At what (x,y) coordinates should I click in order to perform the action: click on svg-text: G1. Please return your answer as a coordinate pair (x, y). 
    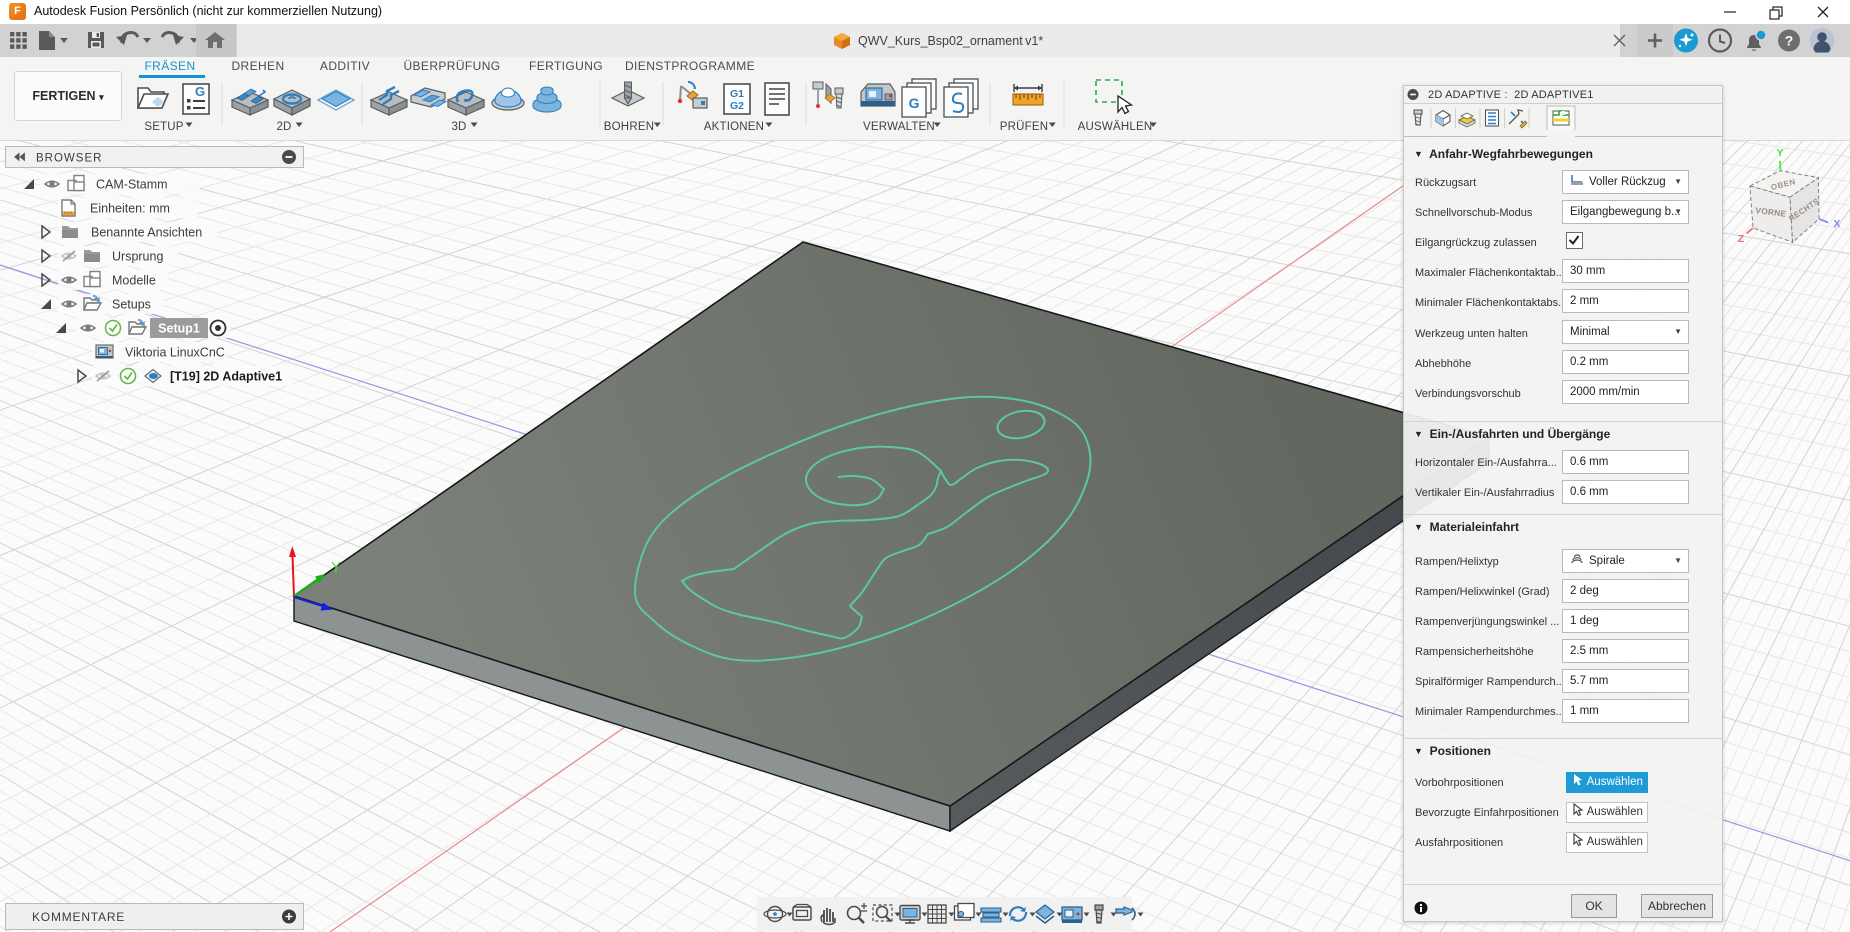
    Looking at the image, I should click on (737, 94).